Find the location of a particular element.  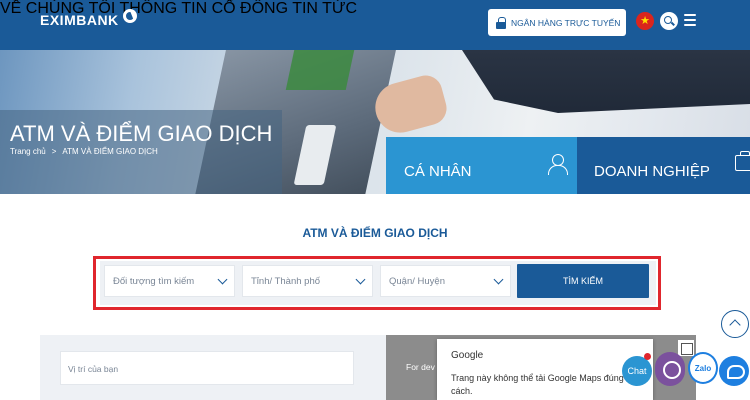

notification-badge is located at coordinates (647, 356).